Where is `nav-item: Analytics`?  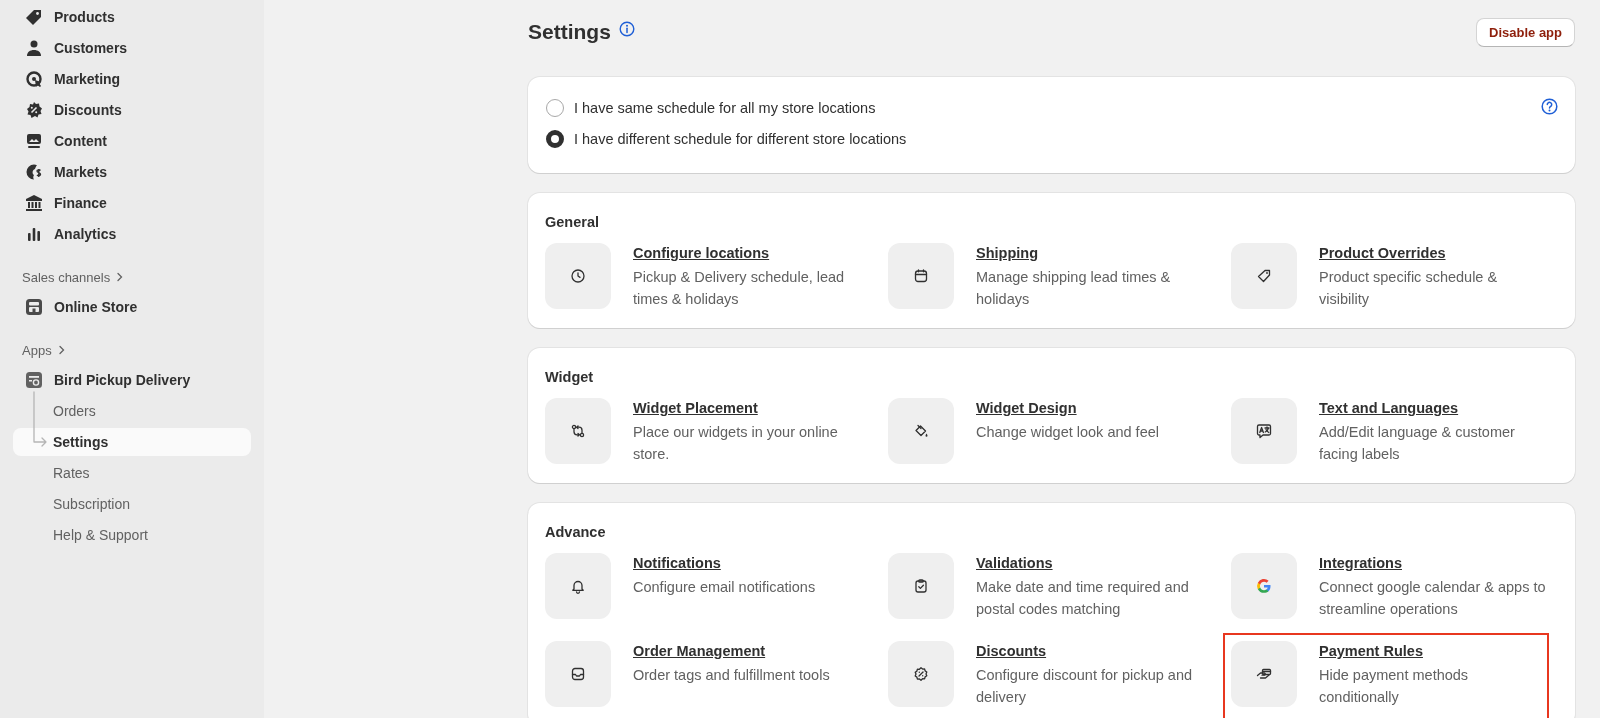 nav-item: Analytics is located at coordinates (132, 234).